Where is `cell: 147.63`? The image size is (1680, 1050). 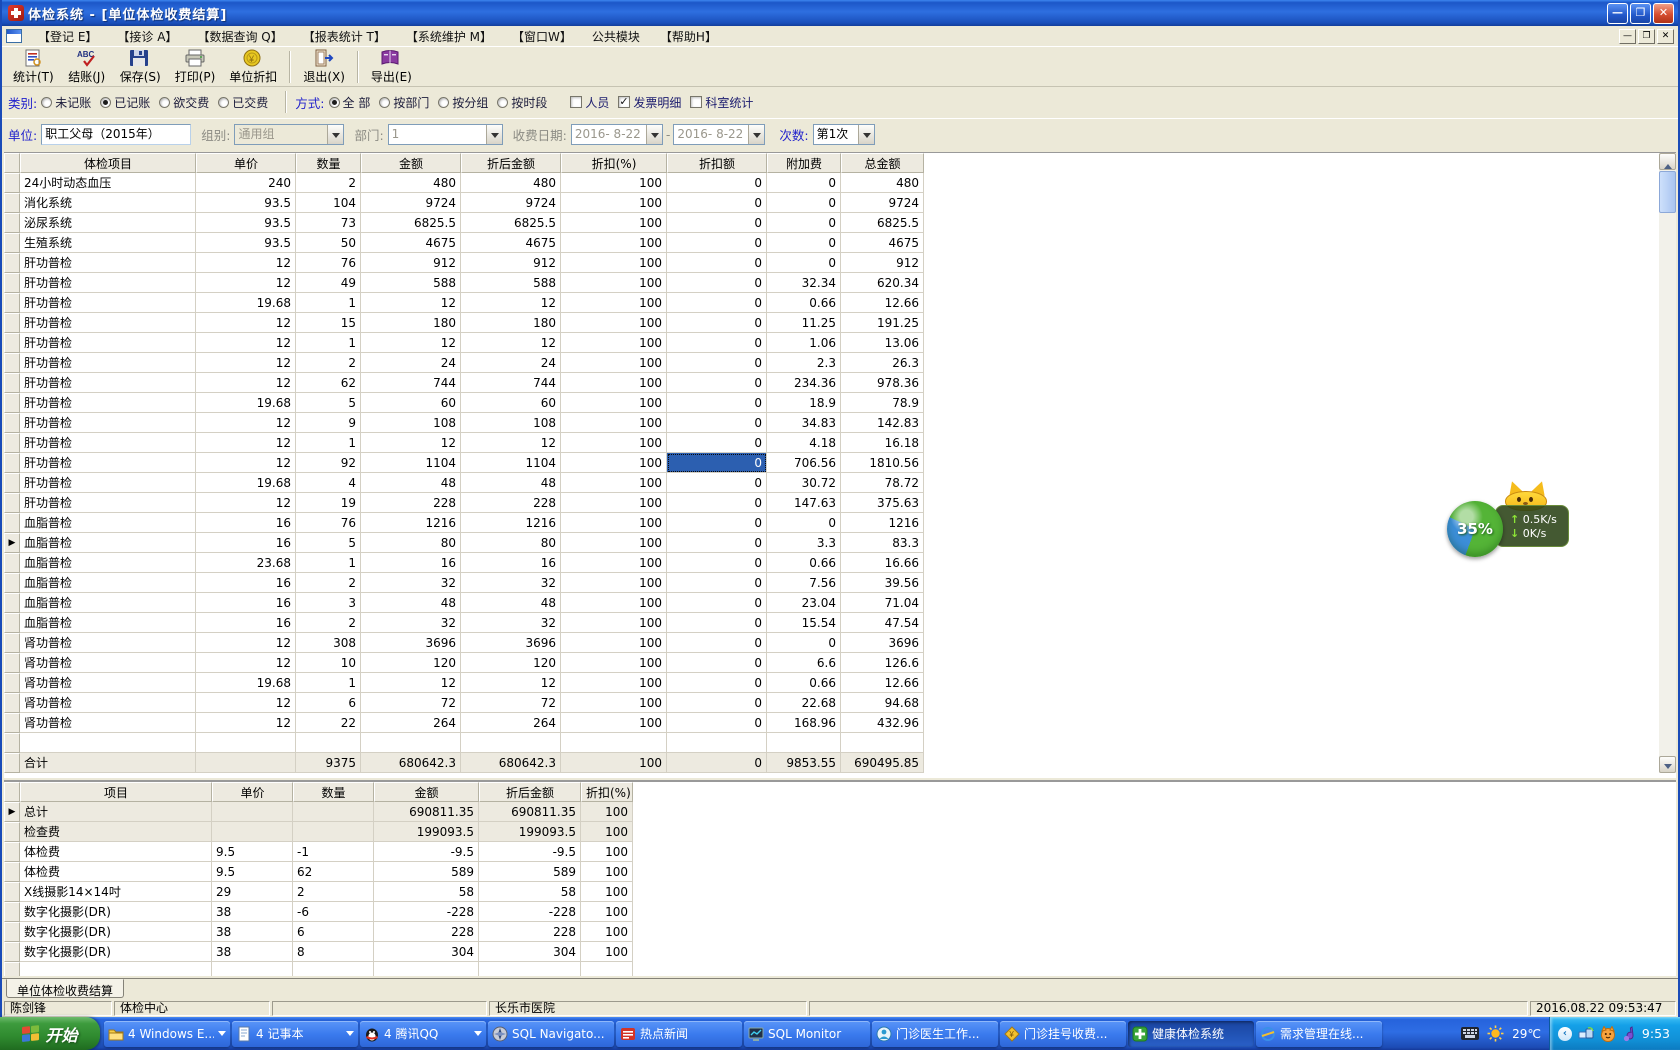 cell: 147.63 is located at coordinates (804, 503).